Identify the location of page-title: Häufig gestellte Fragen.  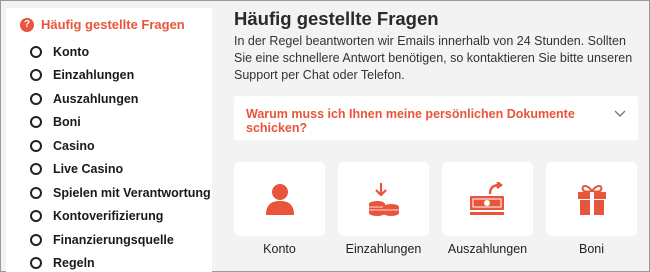
(336, 18).